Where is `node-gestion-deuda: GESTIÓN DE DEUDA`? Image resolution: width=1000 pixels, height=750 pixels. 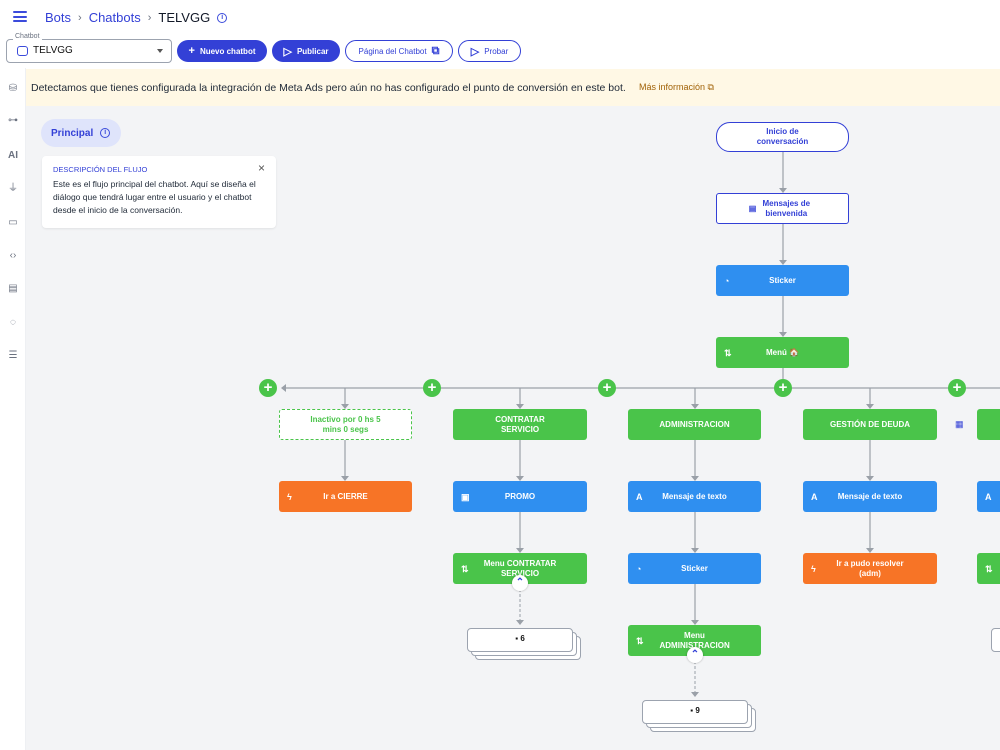
node-gestion-deuda: GESTIÓN DE DEUDA is located at coordinates (870, 424).